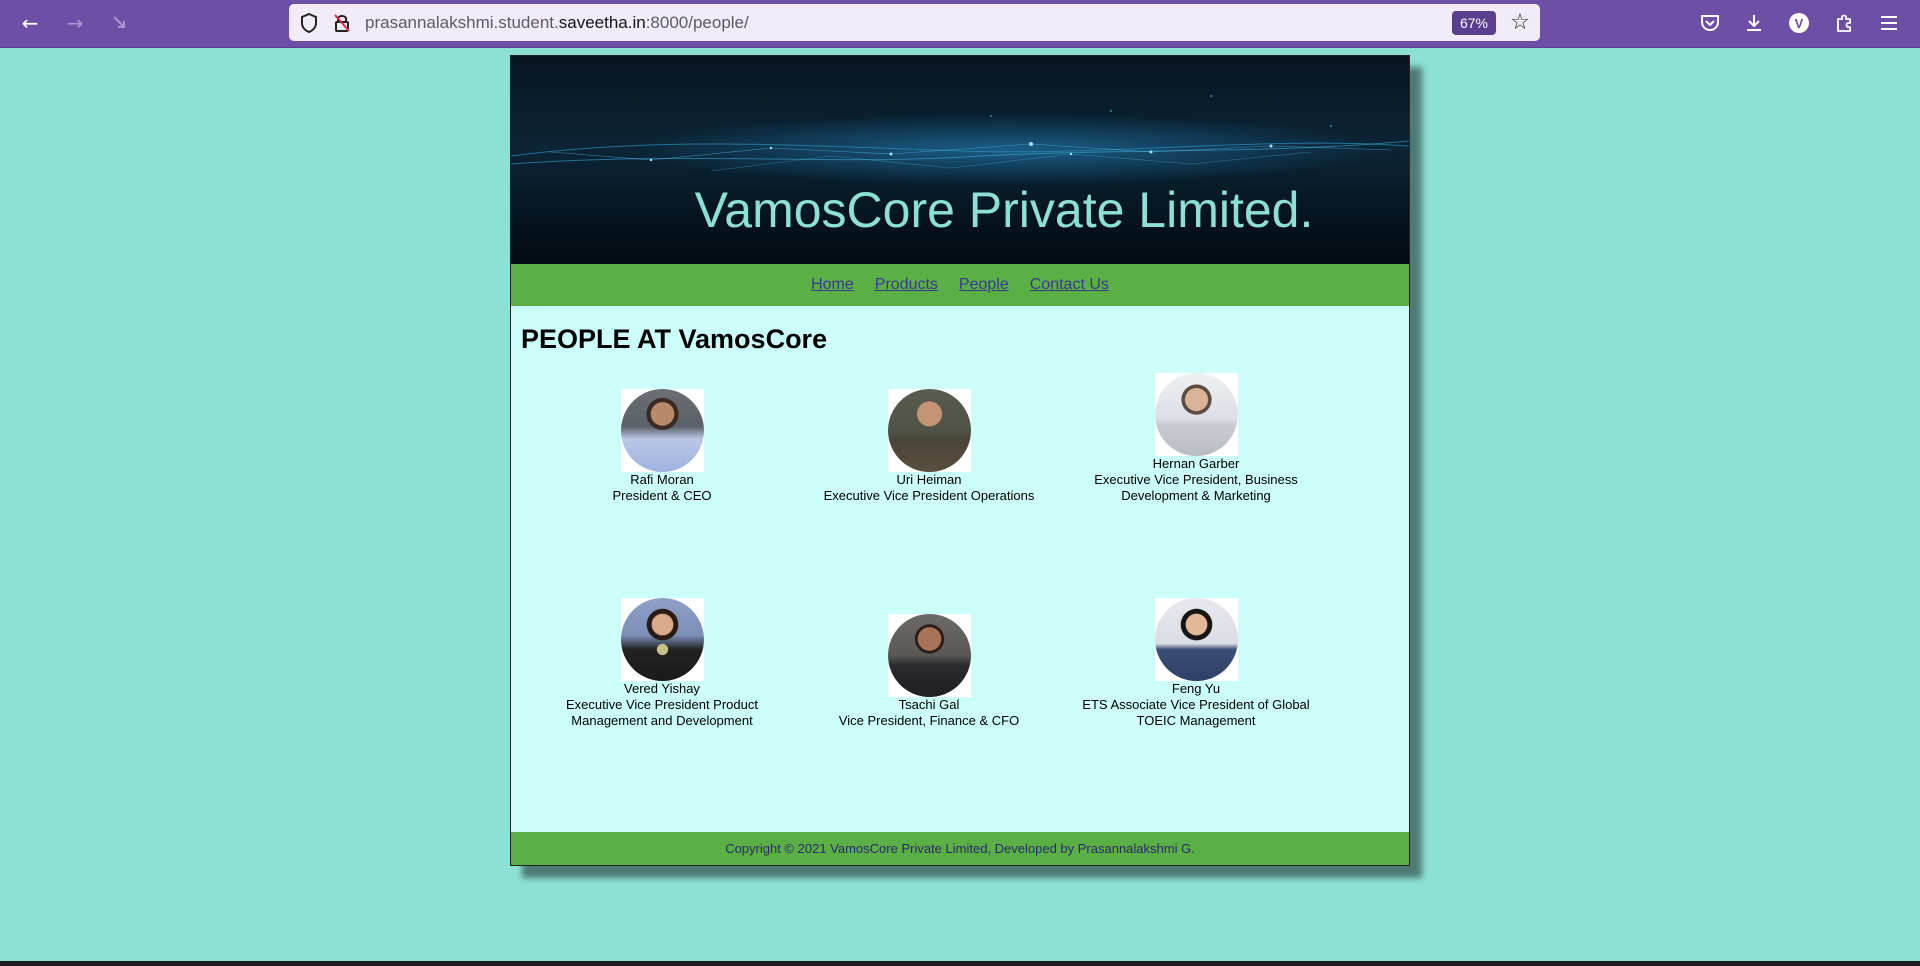 Image resolution: width=1920 pixels, height=966 pixels. What do you see at coordinates (662, 688) in the screenshot?
I see `person-name: Vered Yishay` at bounding box center [662, 688].